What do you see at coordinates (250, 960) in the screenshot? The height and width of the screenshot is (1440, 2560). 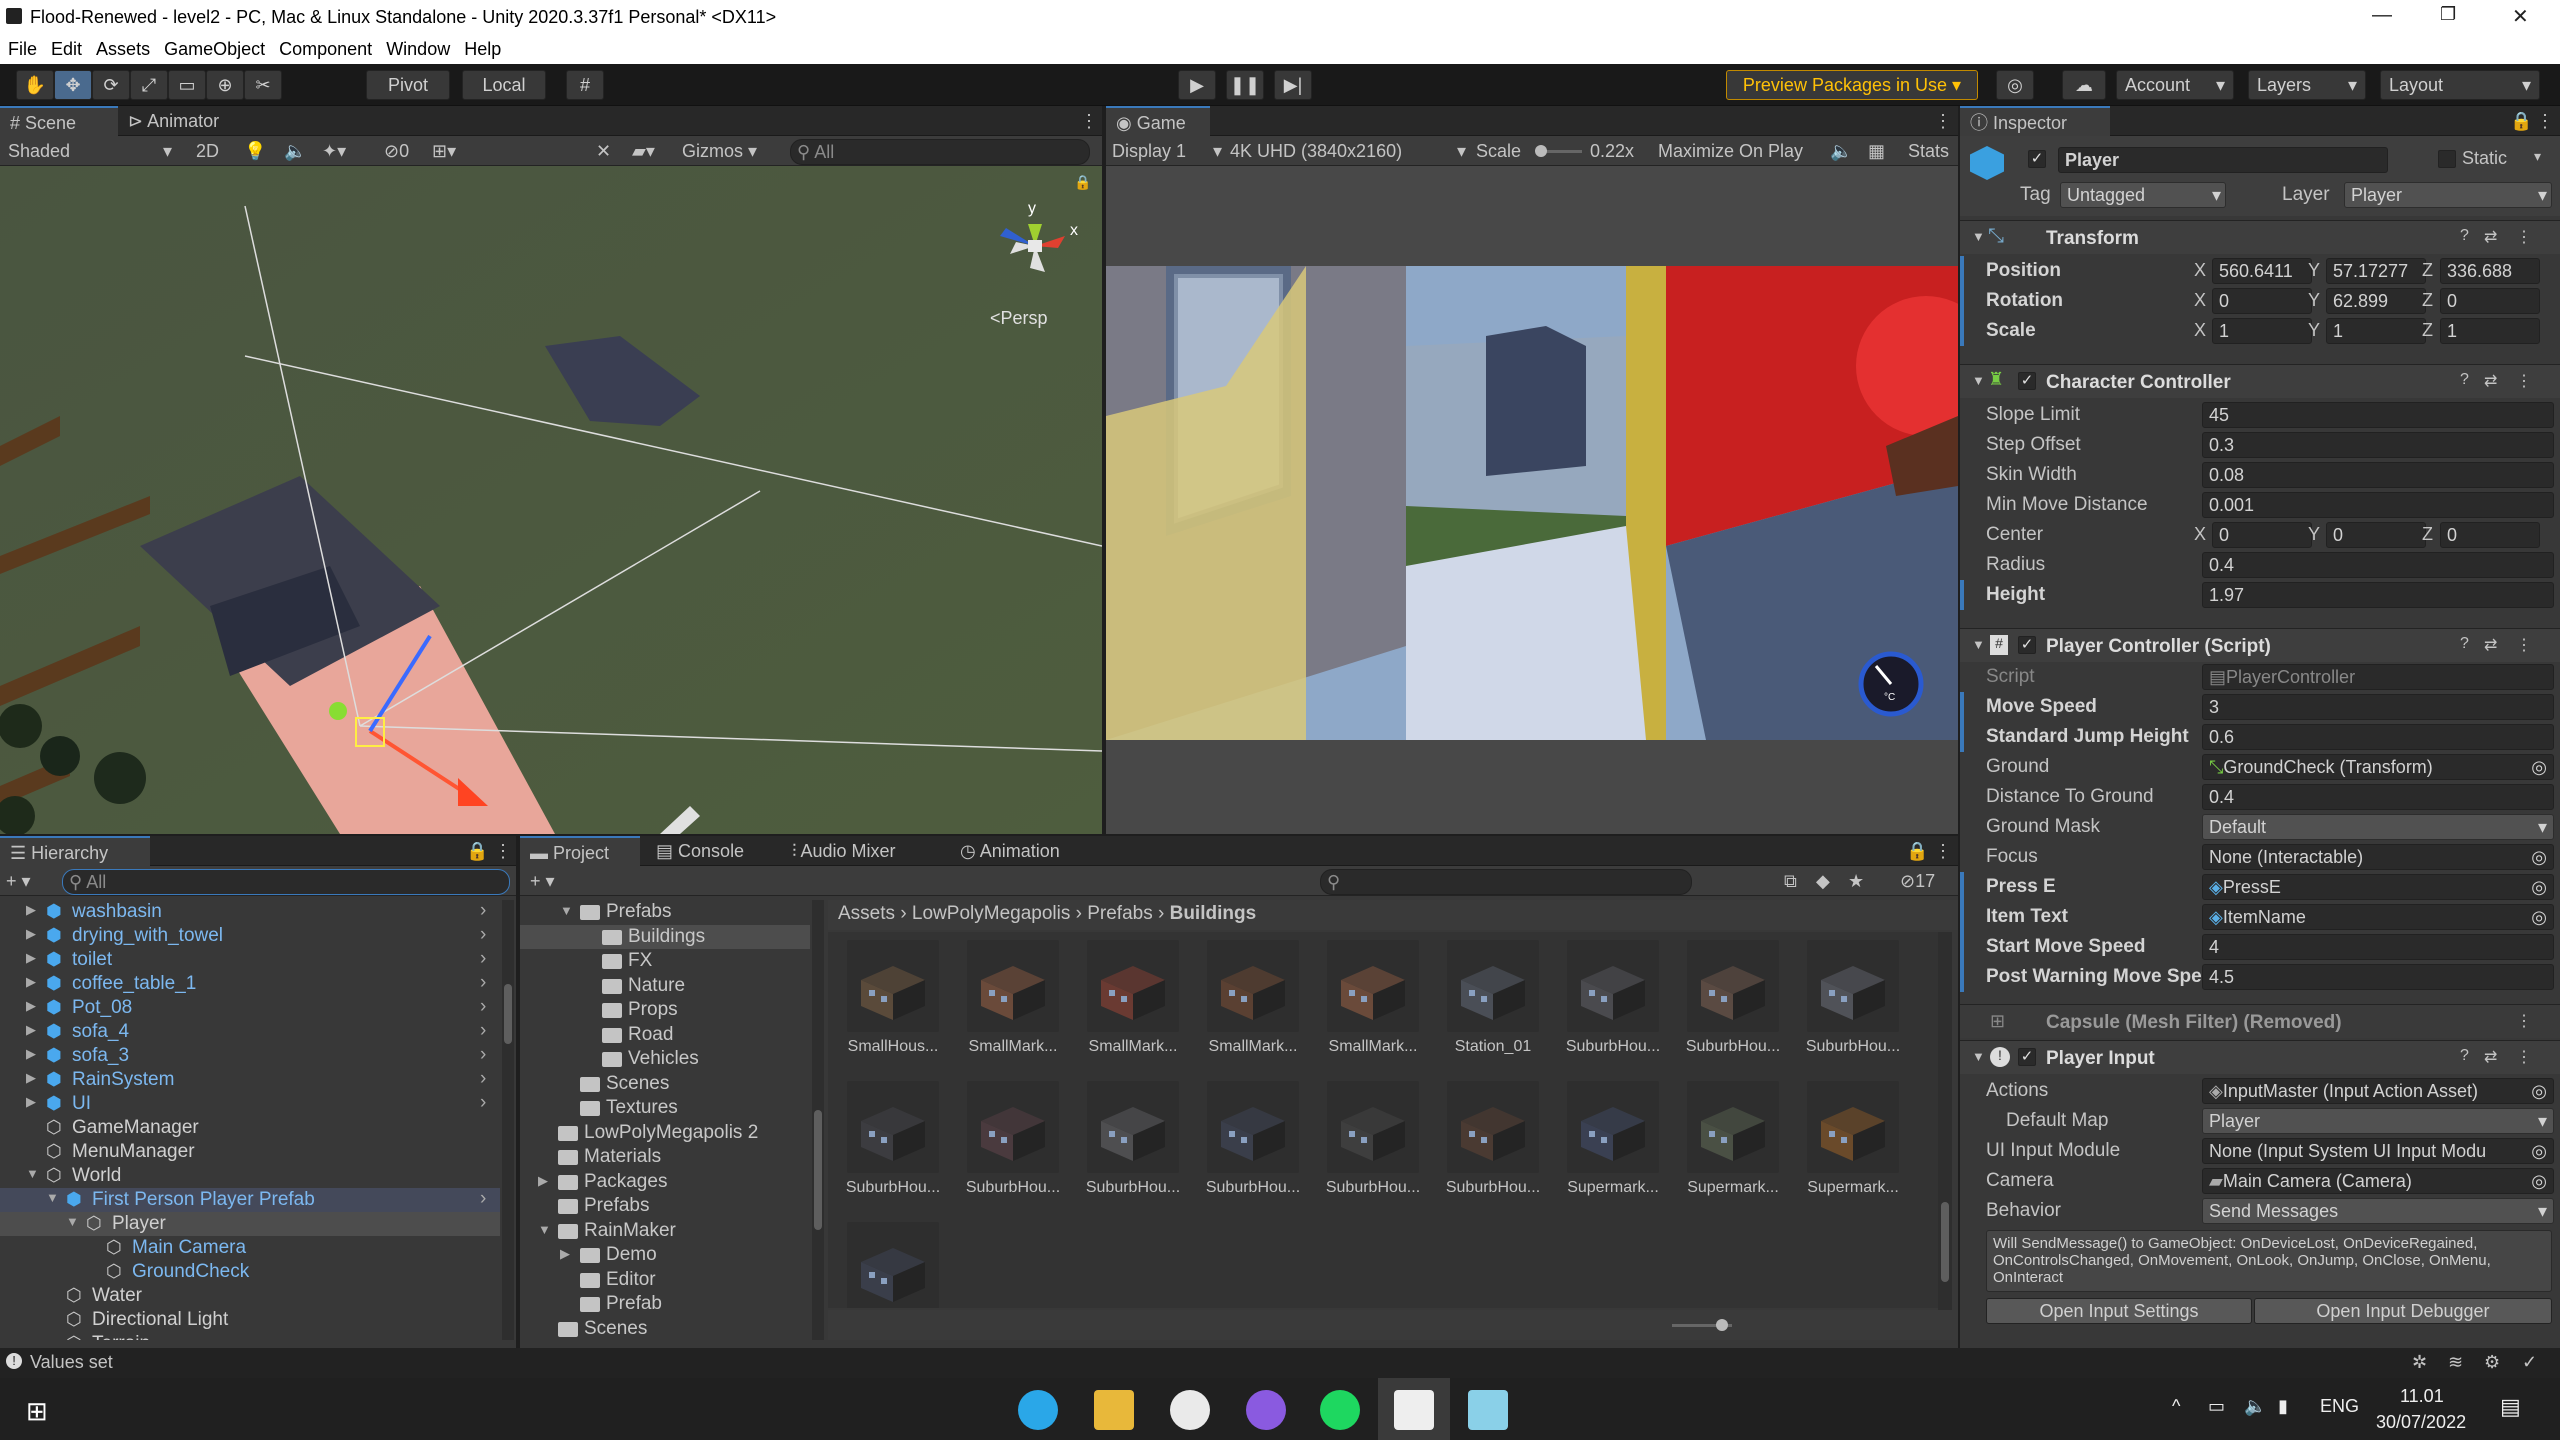 I see `hierarchy-item: ▶ ⬢ toilet ›` at bounding box center [250, 960].